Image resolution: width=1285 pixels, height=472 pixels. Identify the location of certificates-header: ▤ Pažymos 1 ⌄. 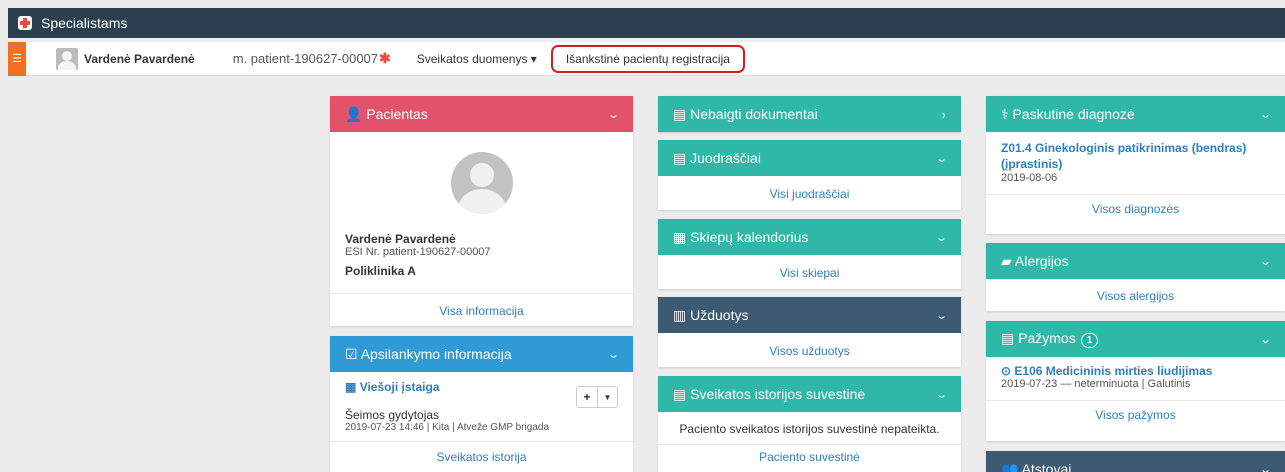
(1135, 339).